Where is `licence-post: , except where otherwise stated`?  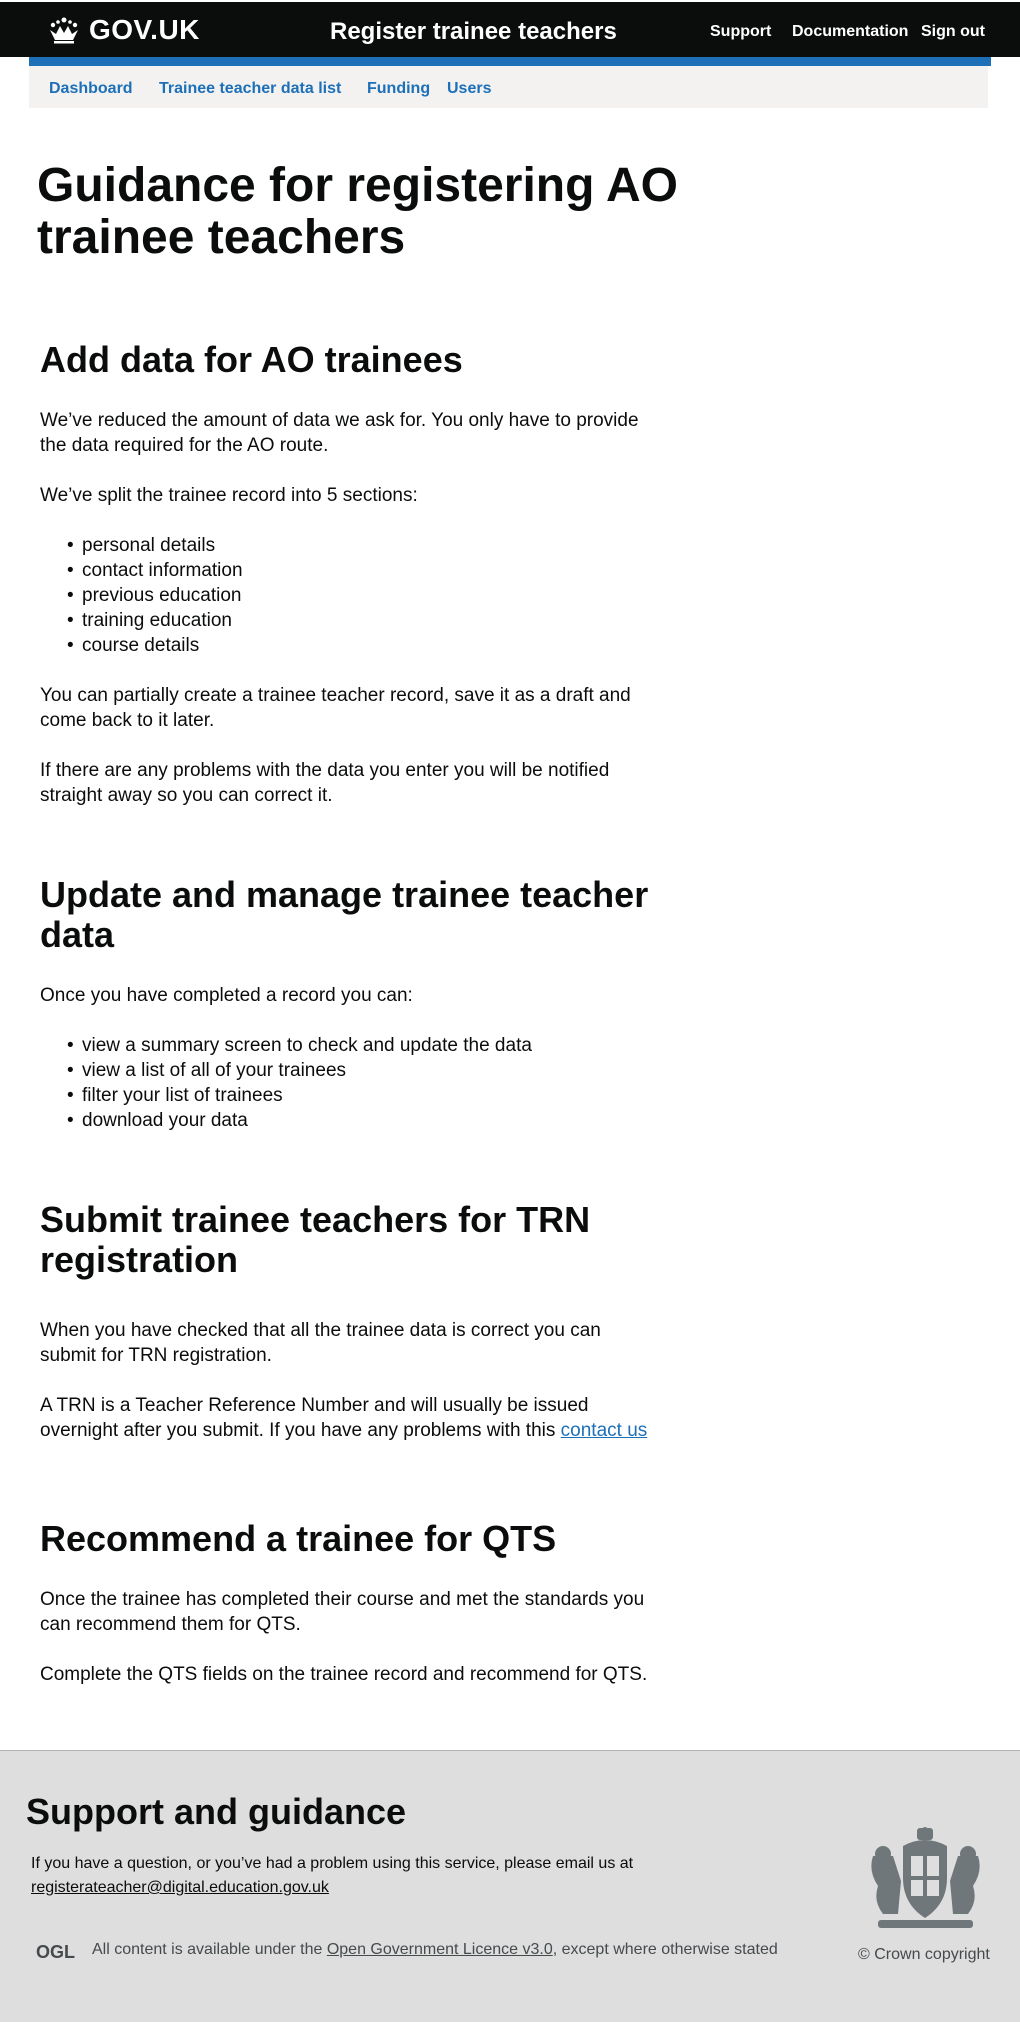
licence-post: , except where otherwise stated is located at coordinates (665, 1949).